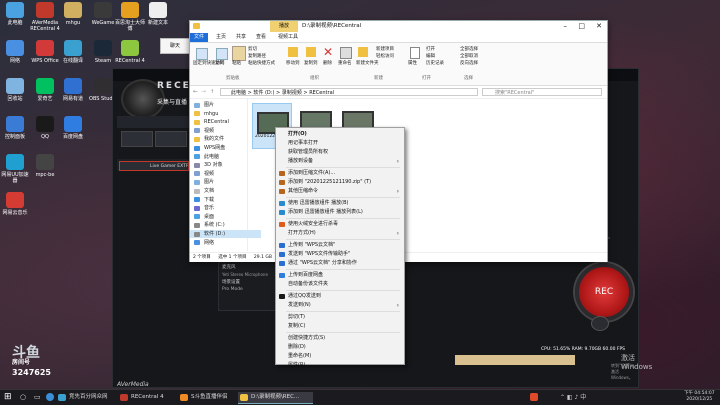 This screenshot has width=720, height=405. What do you see at coordinates (573, 396) in the screenshot?
I see `tray-icons: ⌃ ◧ ♪ 中` at bounding box center [573, 396].